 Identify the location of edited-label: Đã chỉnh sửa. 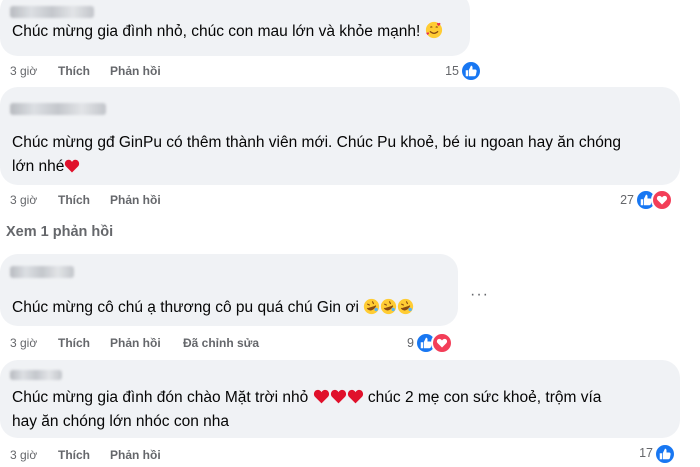
(221, 343).